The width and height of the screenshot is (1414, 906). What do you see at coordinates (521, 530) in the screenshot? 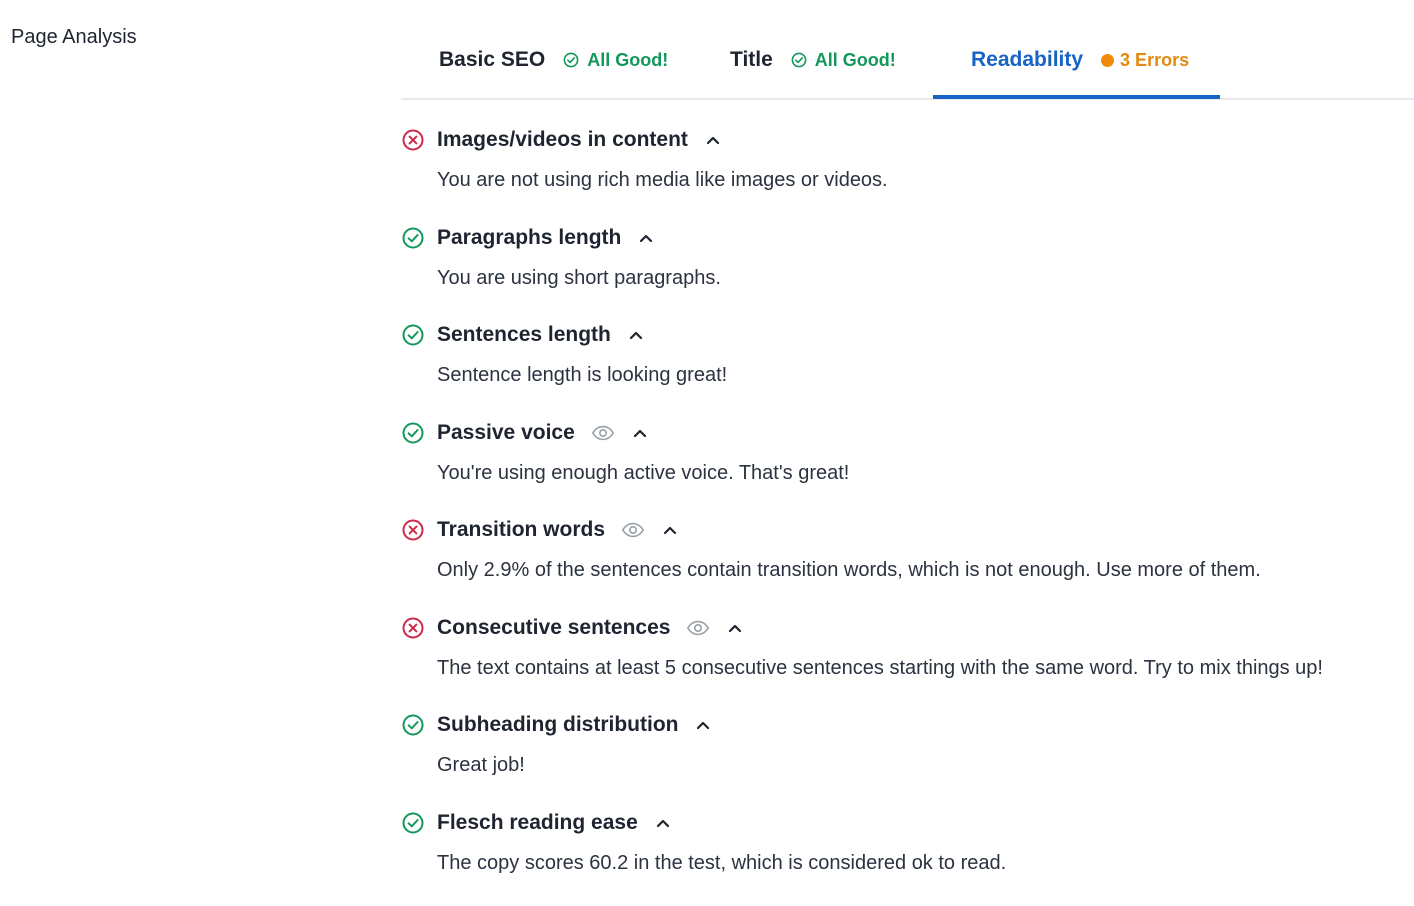
I see `check-title: Transition words` at bounding box center [521, 530].